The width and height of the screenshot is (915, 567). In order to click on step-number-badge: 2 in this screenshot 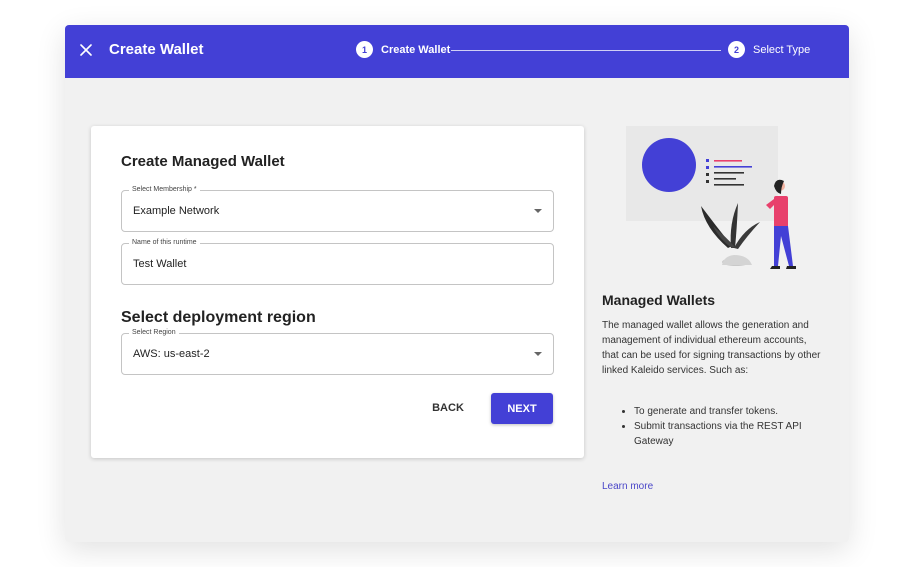, I will do `click(736, 49)`.